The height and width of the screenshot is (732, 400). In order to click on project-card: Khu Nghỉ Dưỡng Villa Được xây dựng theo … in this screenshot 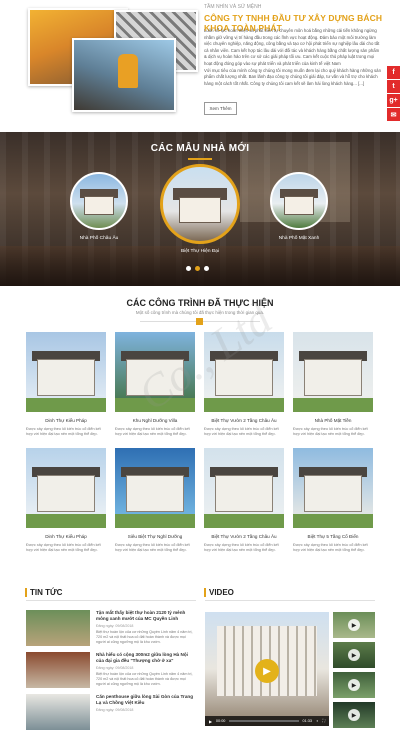, I will do `click(155, 385)`.